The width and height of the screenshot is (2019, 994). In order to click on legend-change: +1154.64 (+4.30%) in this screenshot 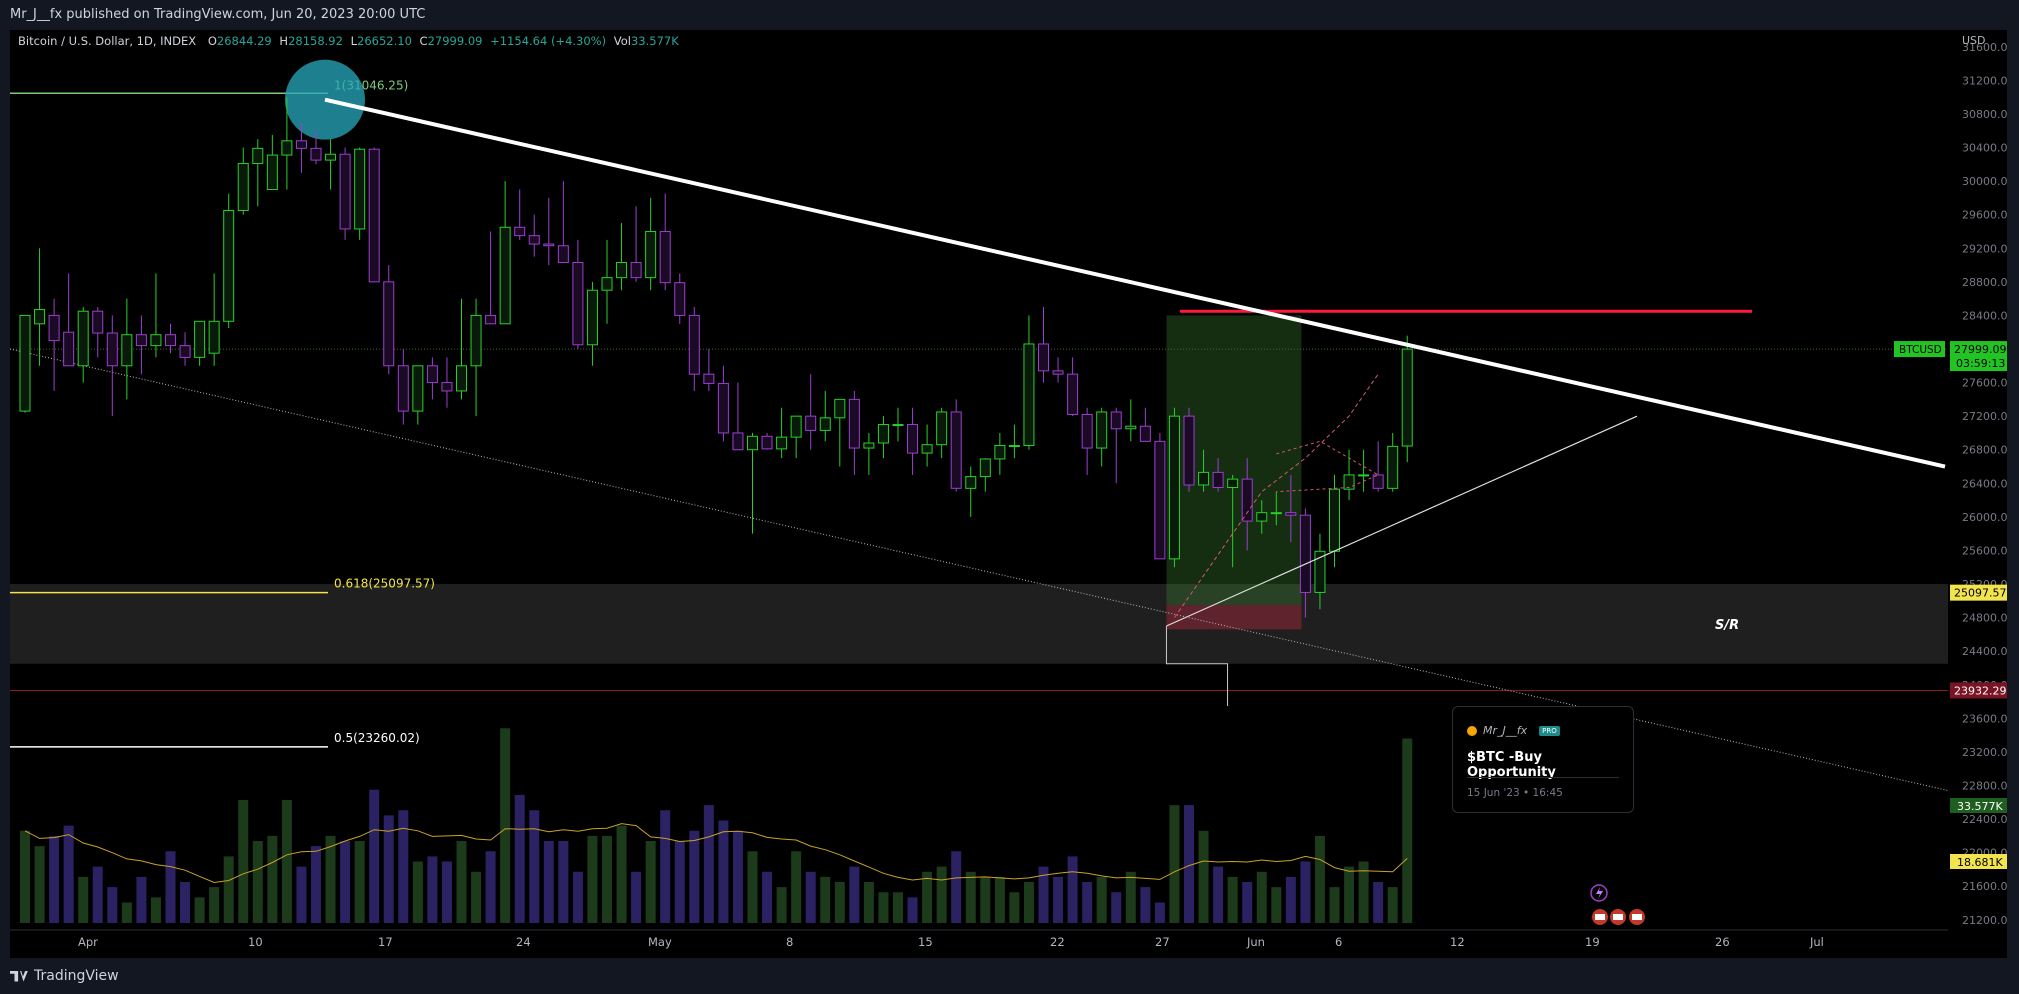, I will do `click(548, 41)`.